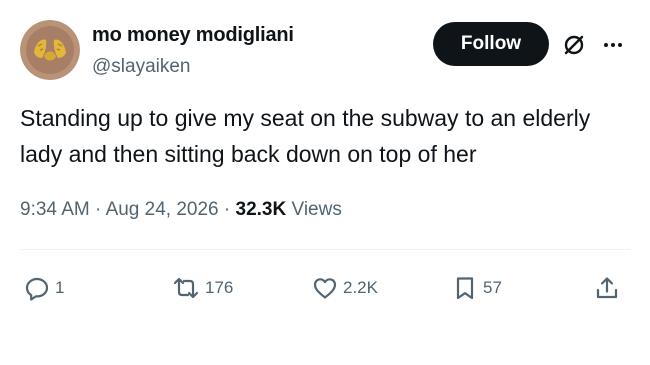 This screenshot has height=365, width=650. What do you see at coordinates (162, 209) in the screenshot?
I see `tweet-date: Aug 24, 2026` at bounding box center [162, 209].